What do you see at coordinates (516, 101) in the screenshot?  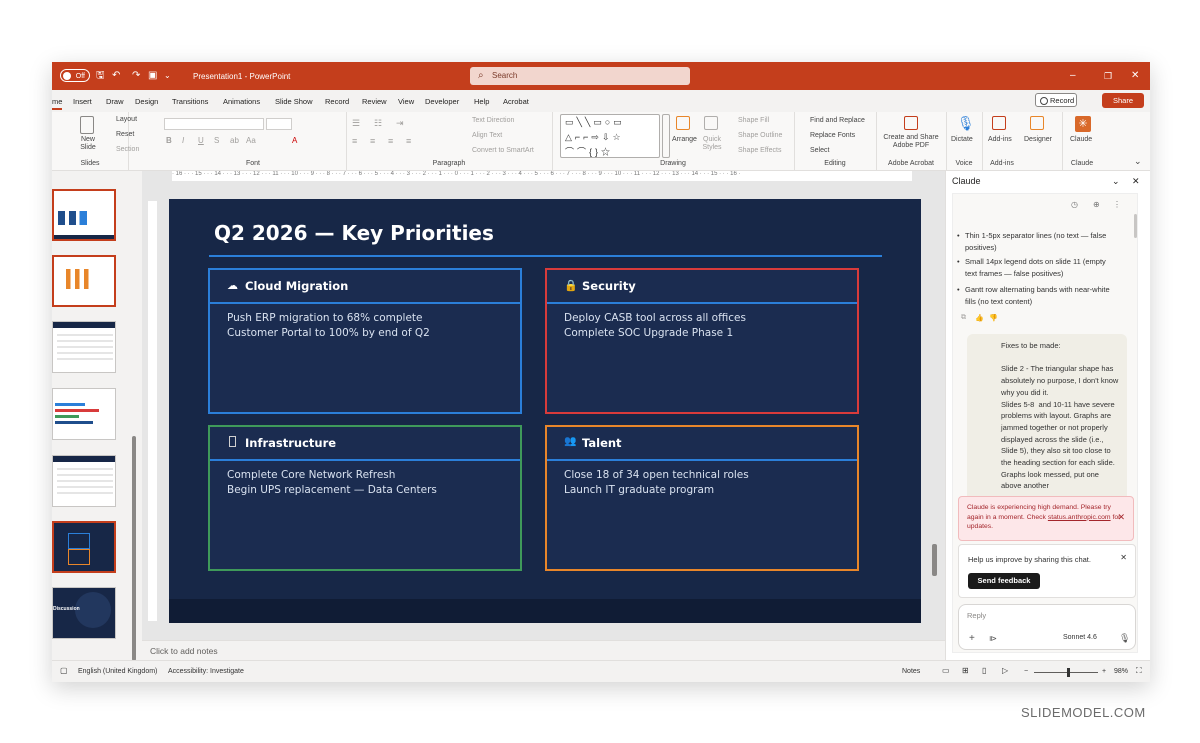 I see `tab-acrobat: Acrobat` at bounding box center [516, 101].